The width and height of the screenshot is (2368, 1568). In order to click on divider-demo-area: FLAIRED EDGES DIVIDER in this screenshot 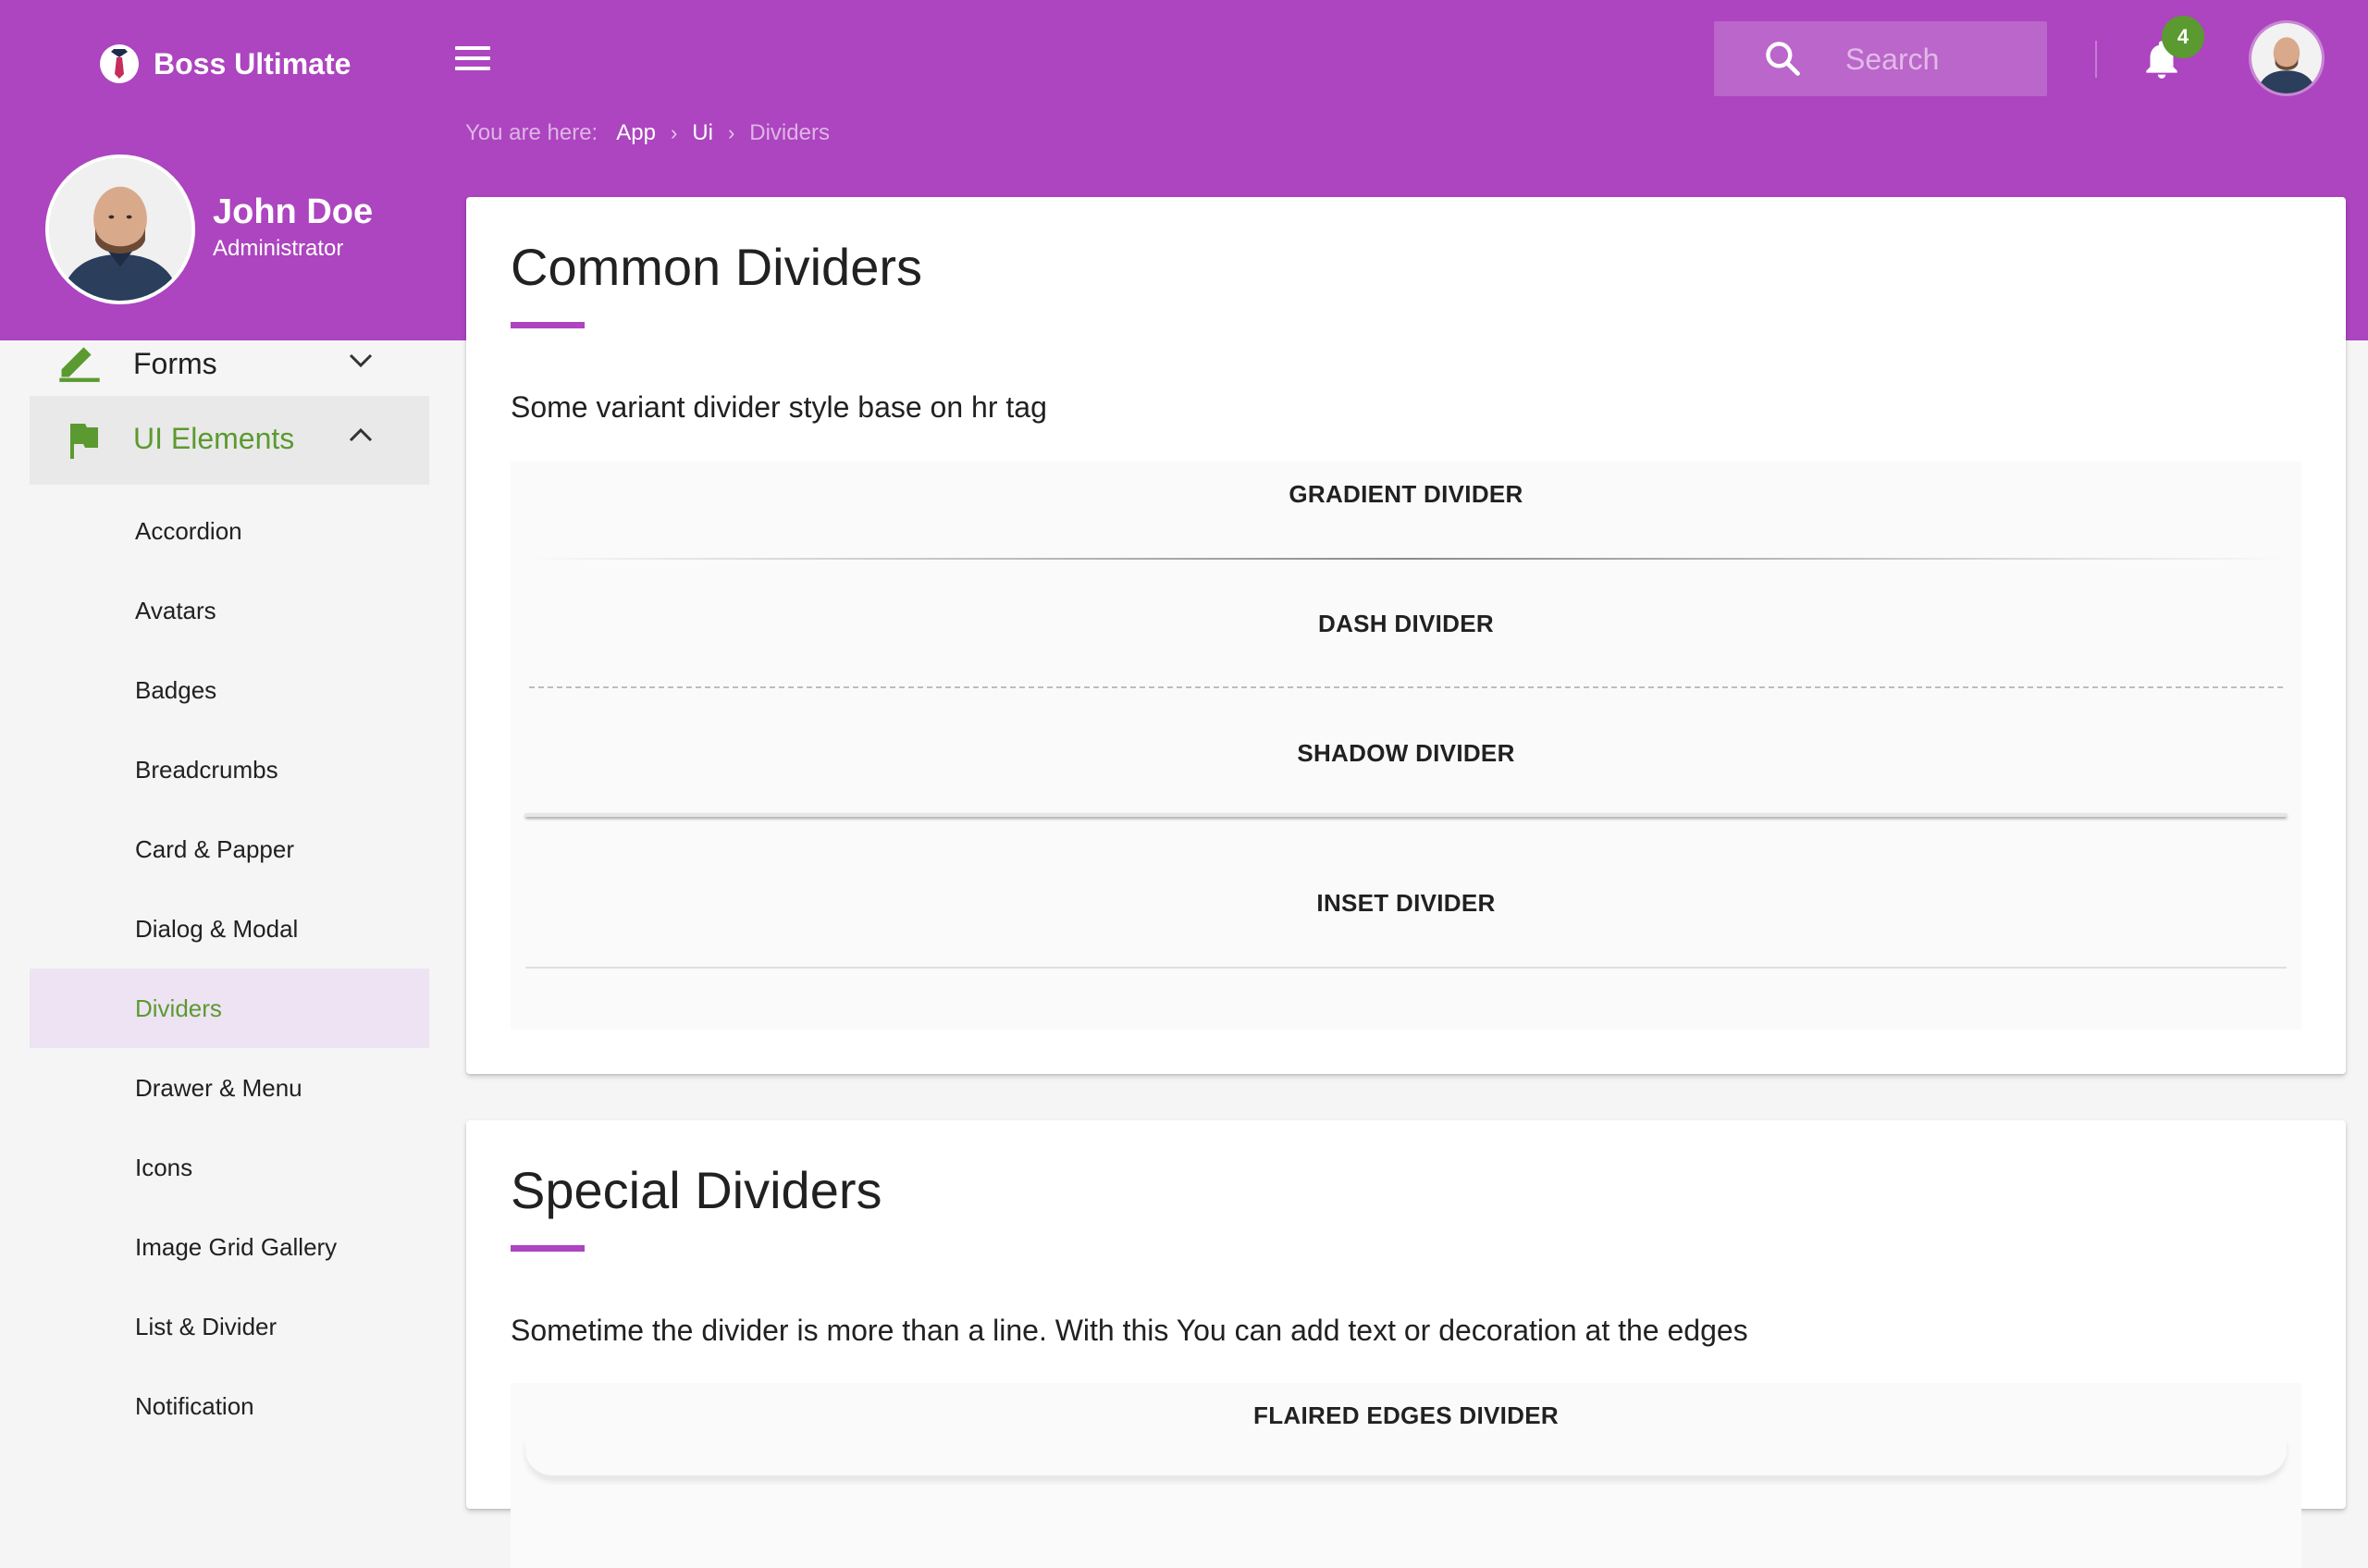, I will do `click(1406, 1475)`.